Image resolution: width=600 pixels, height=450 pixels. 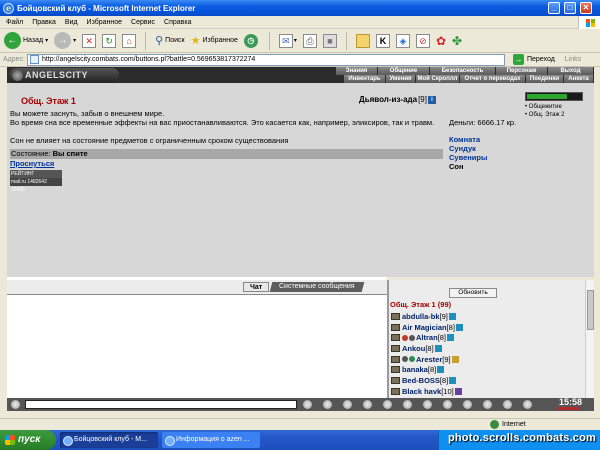 I want to click on messenger-button: ◈, so click(x=402, y=40).